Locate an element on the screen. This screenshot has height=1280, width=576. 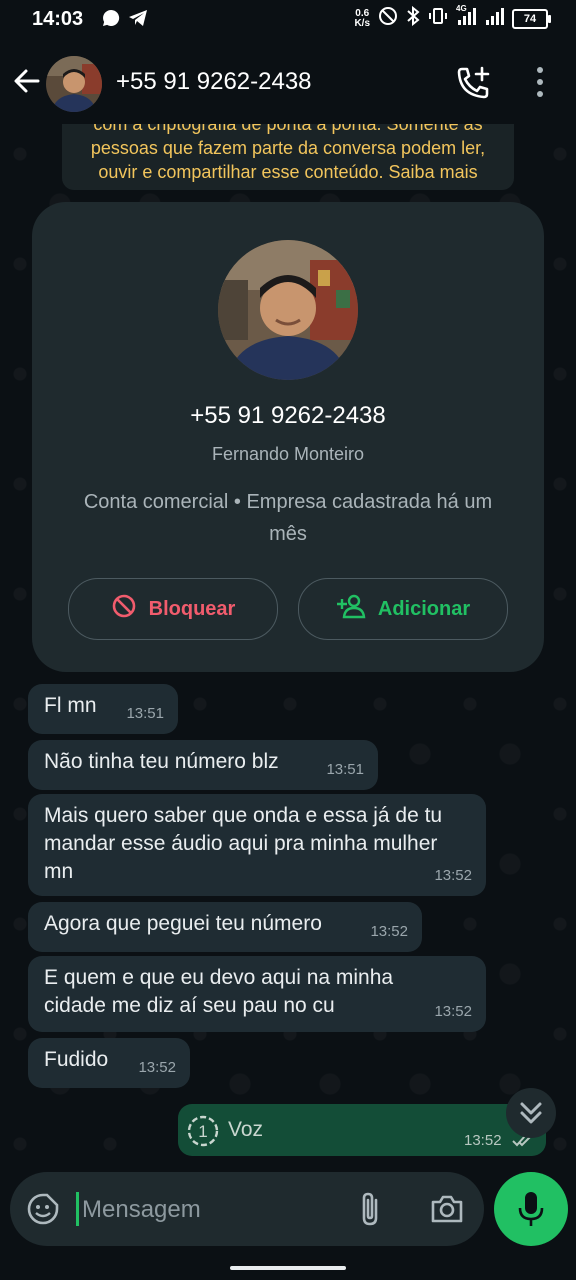
message-composer is located at coordinates (247, 1209).